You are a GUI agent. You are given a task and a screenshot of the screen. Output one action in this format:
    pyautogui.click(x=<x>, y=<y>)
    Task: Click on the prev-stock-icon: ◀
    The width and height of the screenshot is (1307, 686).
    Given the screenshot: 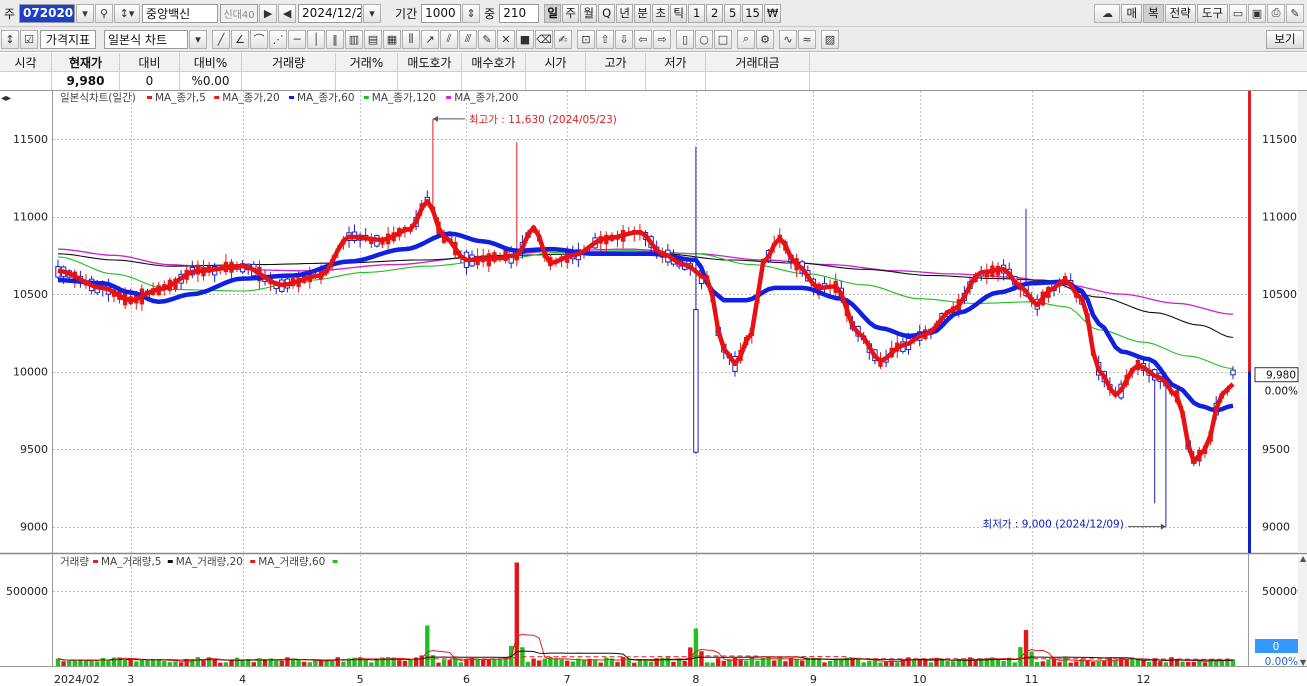 What is the action you would take?
    pyautogui.click(x=287, y=13)
    